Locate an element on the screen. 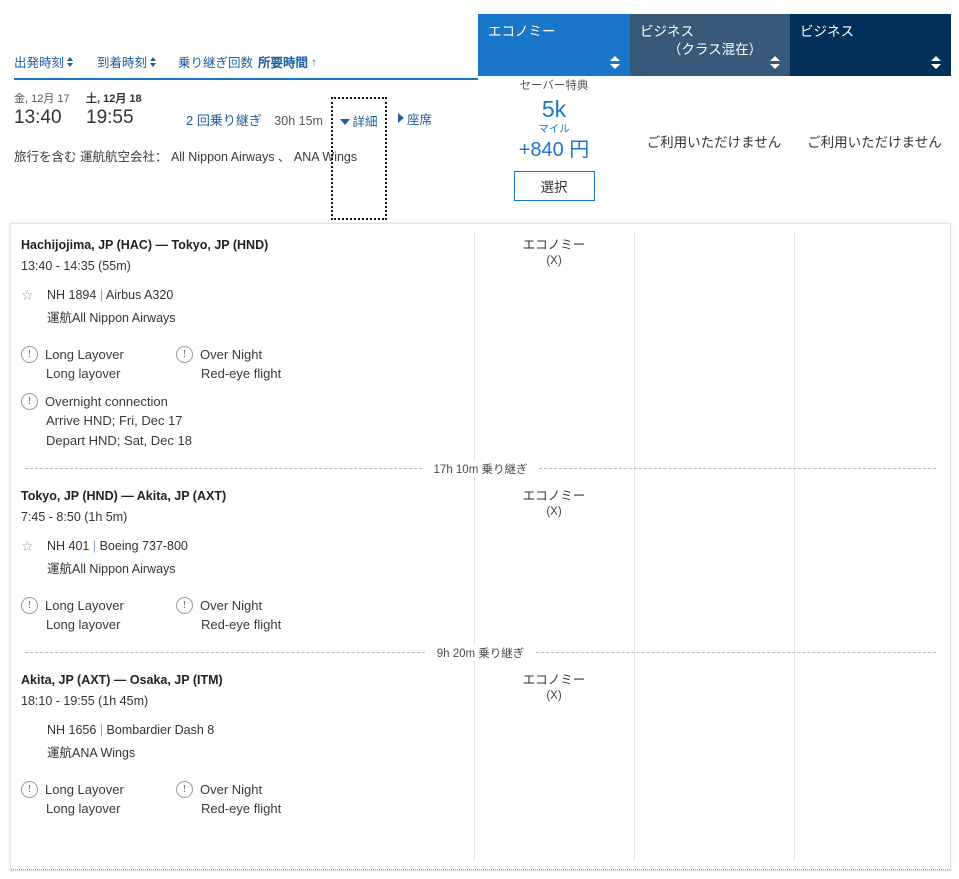  flight-number: NH 1656 is located at coordinates (72, 730).